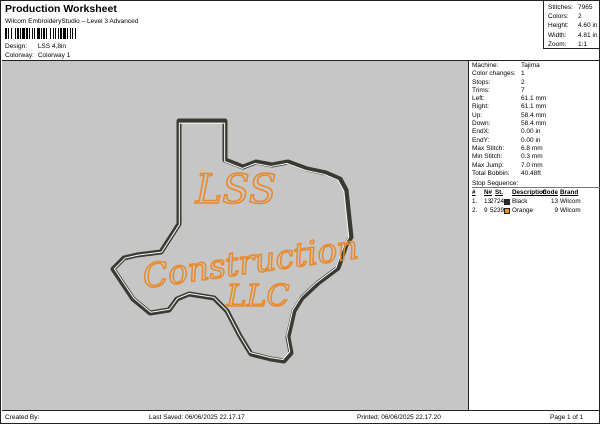  Describe the element at coordinates (51, 46) in the screenshot. I see `design-value: LSS 4,8in` at that location.